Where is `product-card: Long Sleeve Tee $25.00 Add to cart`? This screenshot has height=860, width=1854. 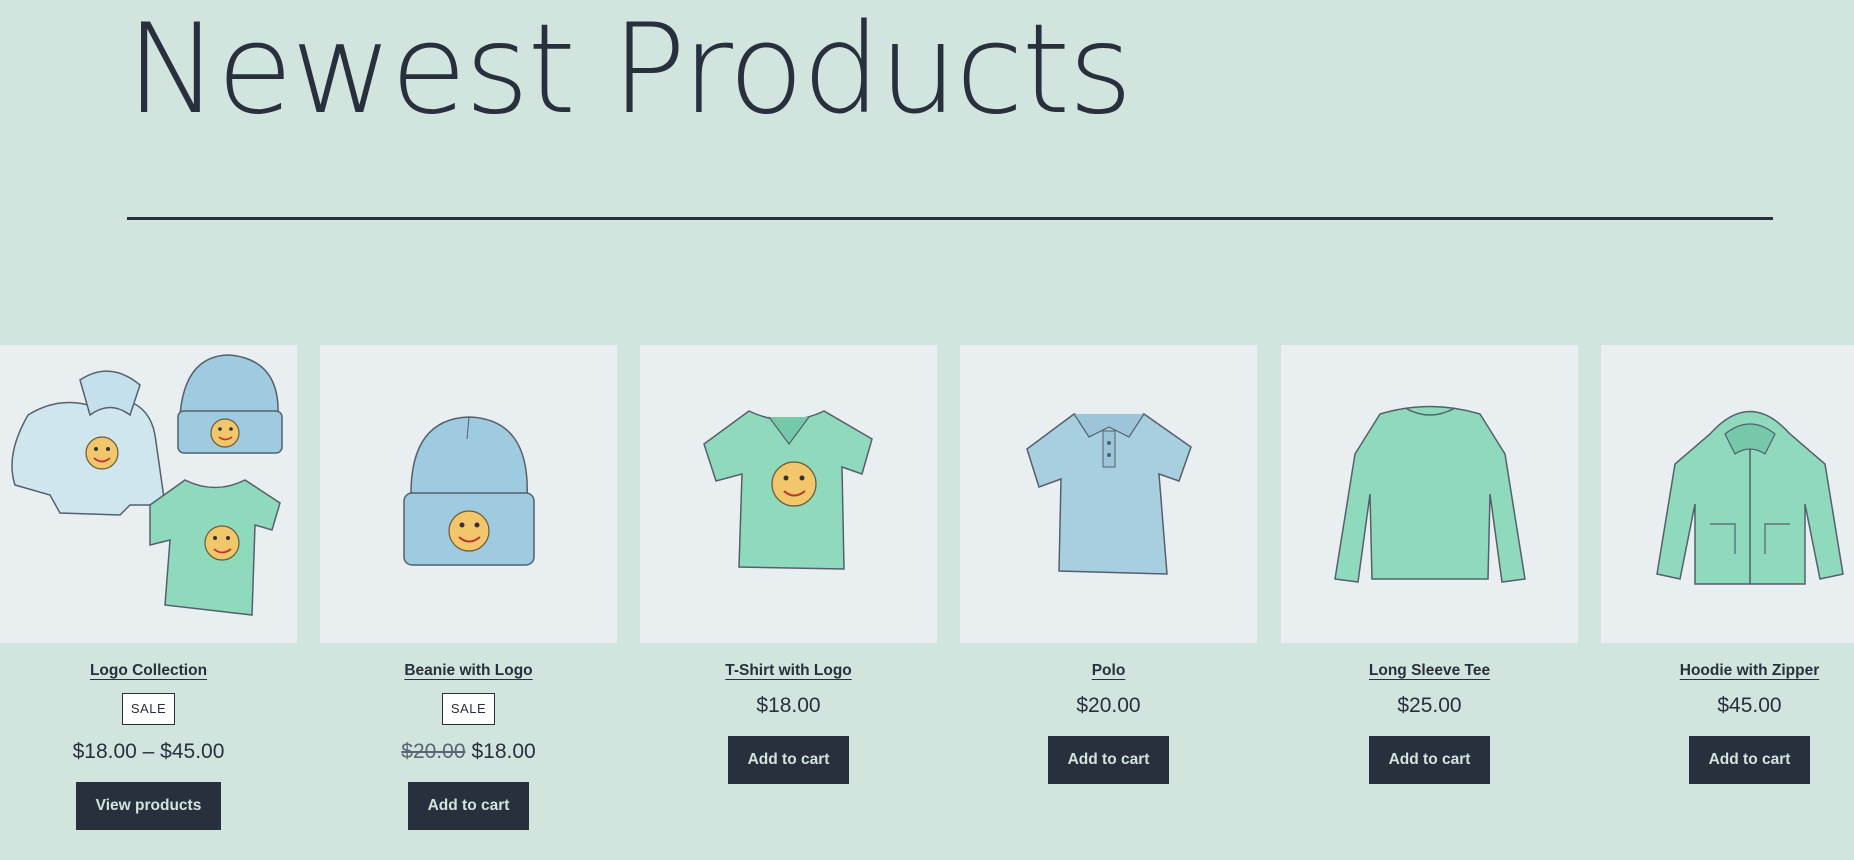
product-card: Long Sleeve Tee $25.00 Add to cart is located at coordinates (1429, 564).